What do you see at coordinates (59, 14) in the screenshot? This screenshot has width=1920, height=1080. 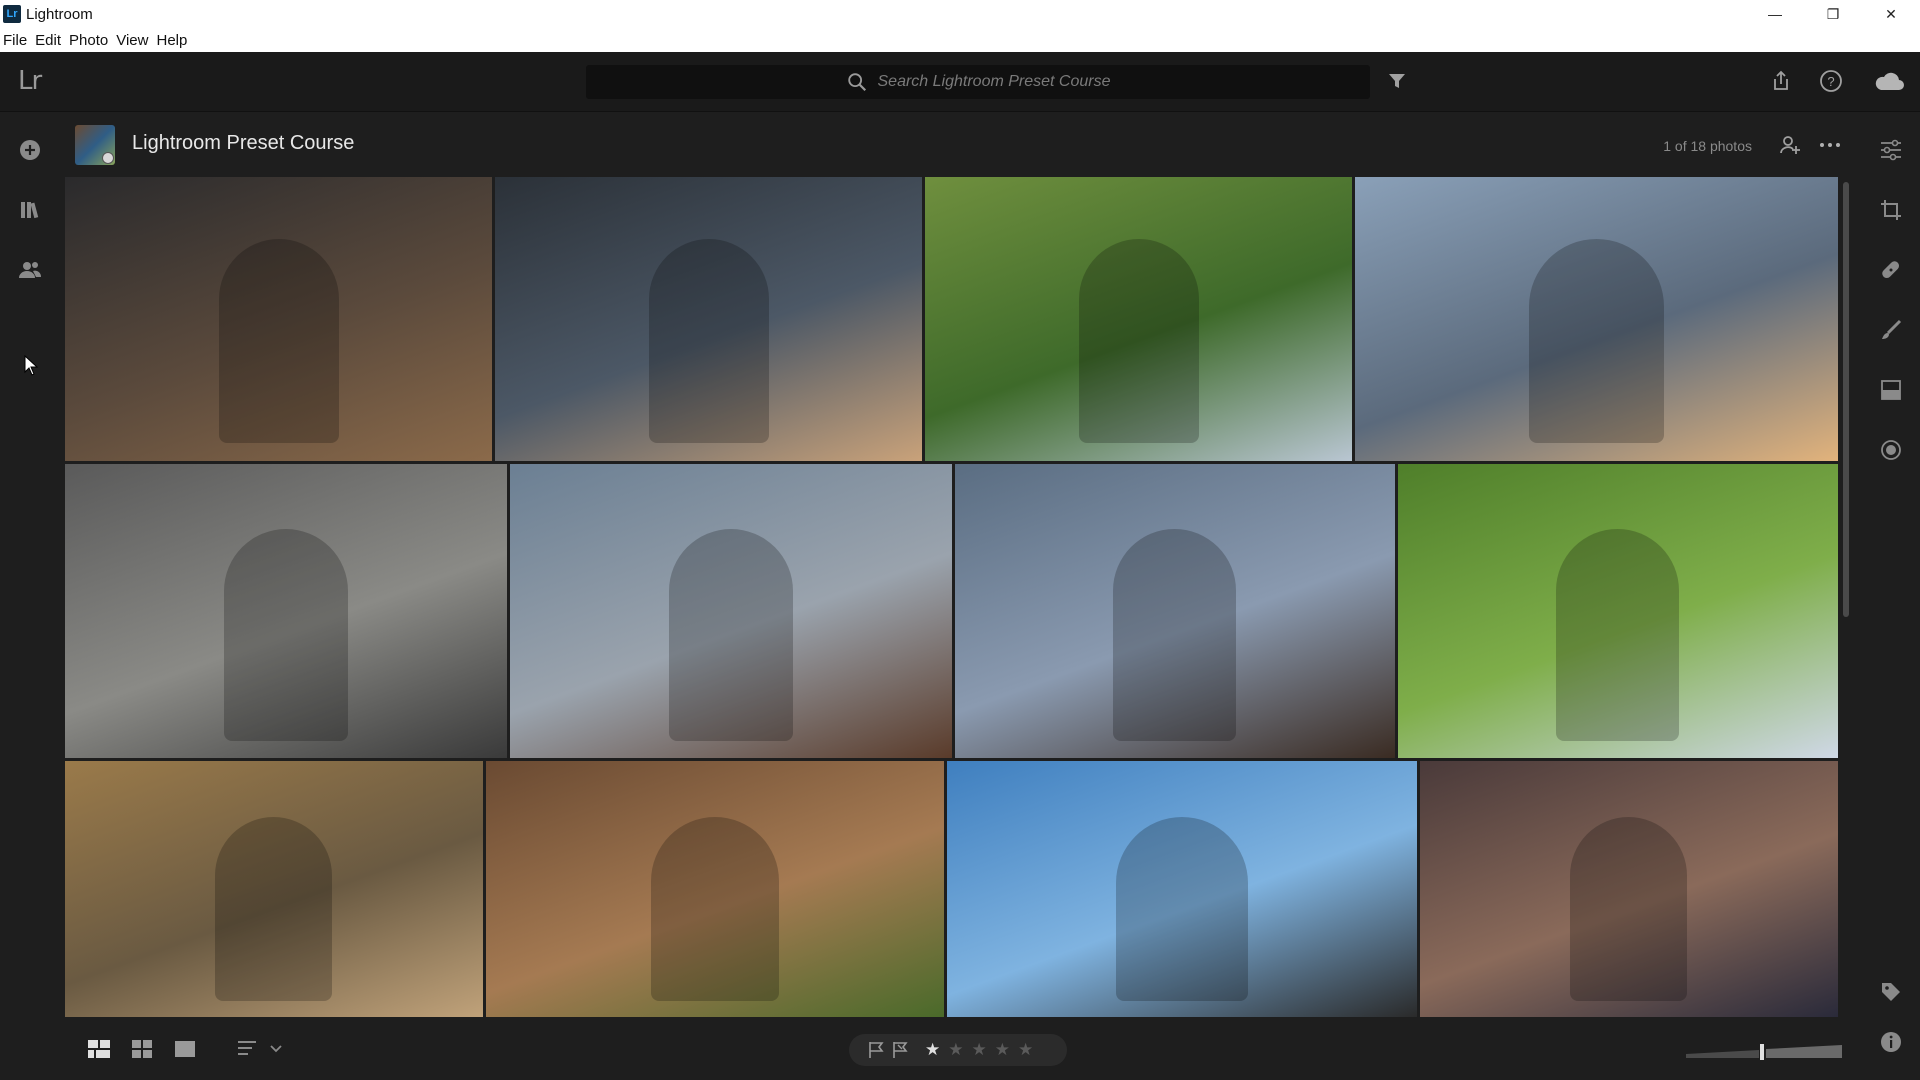 I see `window-title: Lightroom` at bounding box center [59, 14].